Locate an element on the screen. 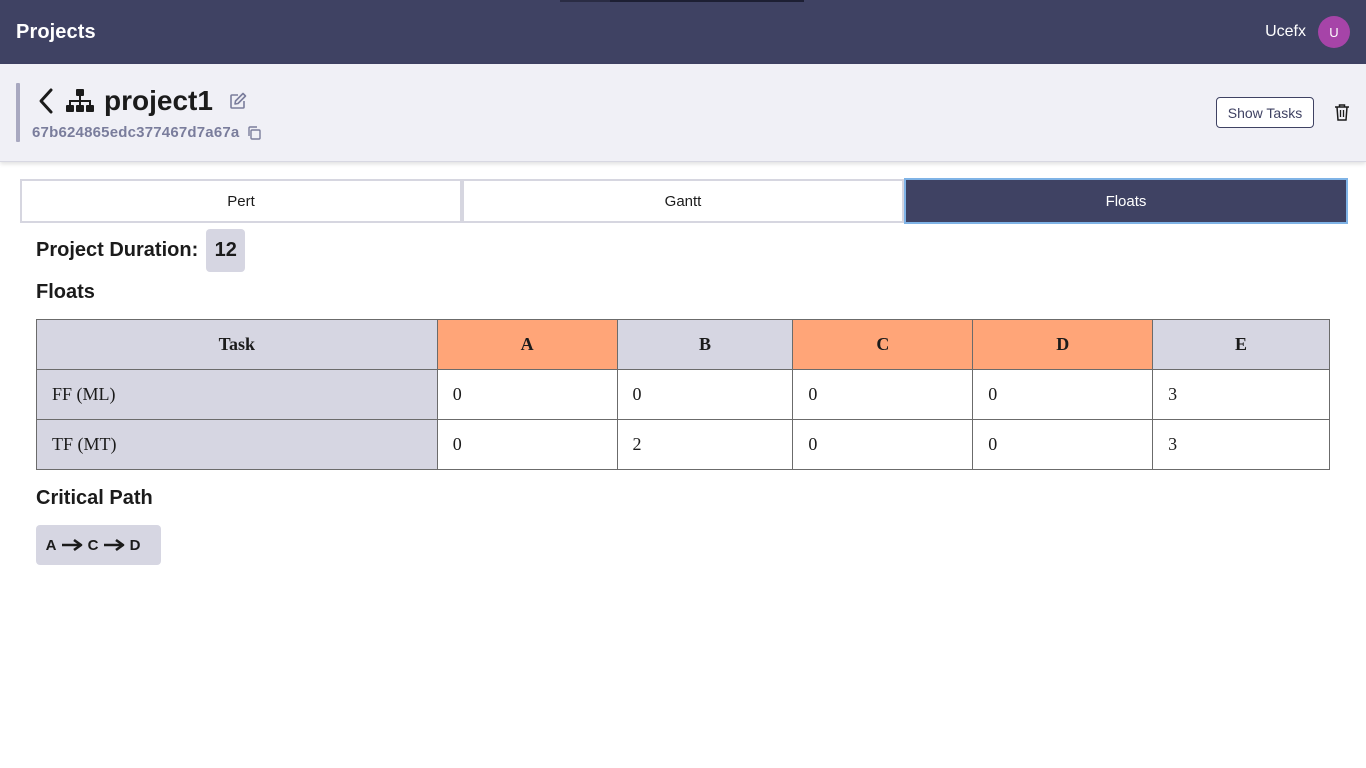  project-duration: Project Duration: 12 is located at coordinates (141, 250).